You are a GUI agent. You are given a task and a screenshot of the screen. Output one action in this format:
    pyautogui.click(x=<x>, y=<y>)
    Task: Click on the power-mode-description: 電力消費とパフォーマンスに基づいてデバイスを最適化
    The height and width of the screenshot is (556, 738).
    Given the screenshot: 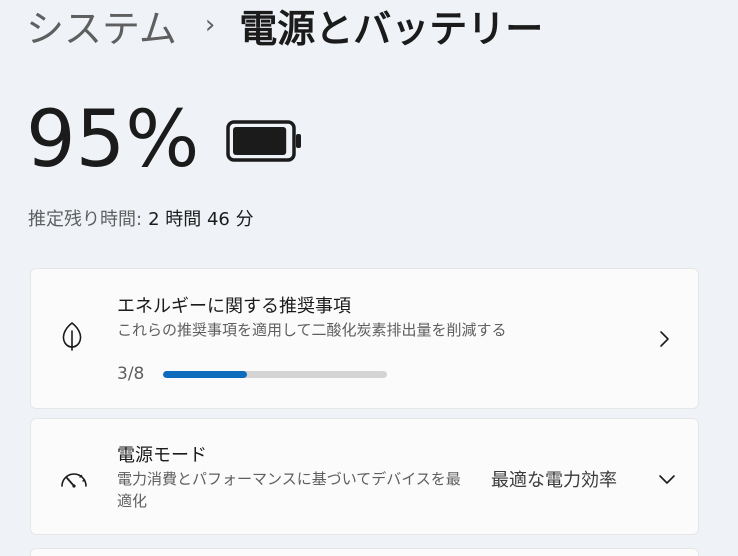 What is the action you would take?
    pyautogui.click(x=289, y=490)
    